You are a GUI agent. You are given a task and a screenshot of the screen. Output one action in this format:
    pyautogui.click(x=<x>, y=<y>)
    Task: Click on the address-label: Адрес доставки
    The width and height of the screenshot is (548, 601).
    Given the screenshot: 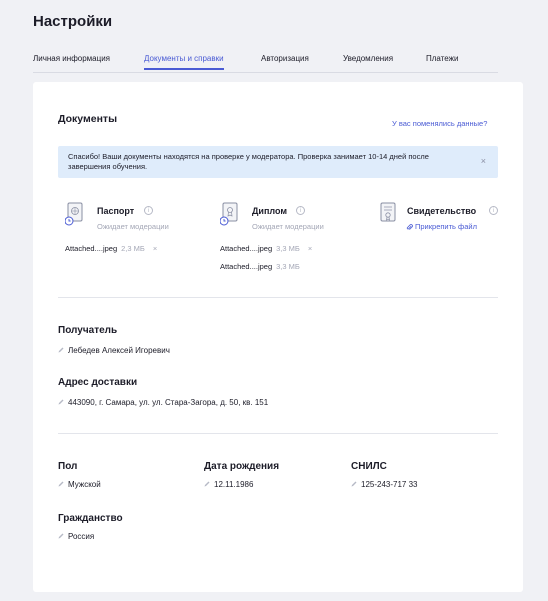 What is the action you would take?
    pyautogui.click(x=98, y=382)
    